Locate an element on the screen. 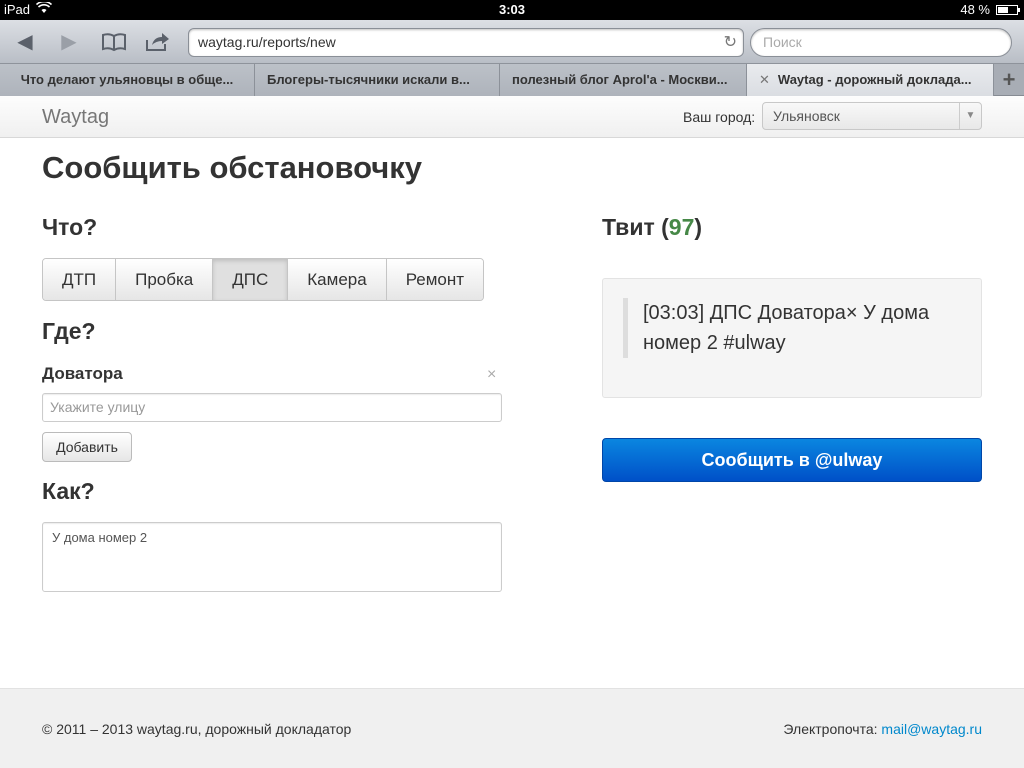  status-time: 3:03 is located at coordinates (512, 9).